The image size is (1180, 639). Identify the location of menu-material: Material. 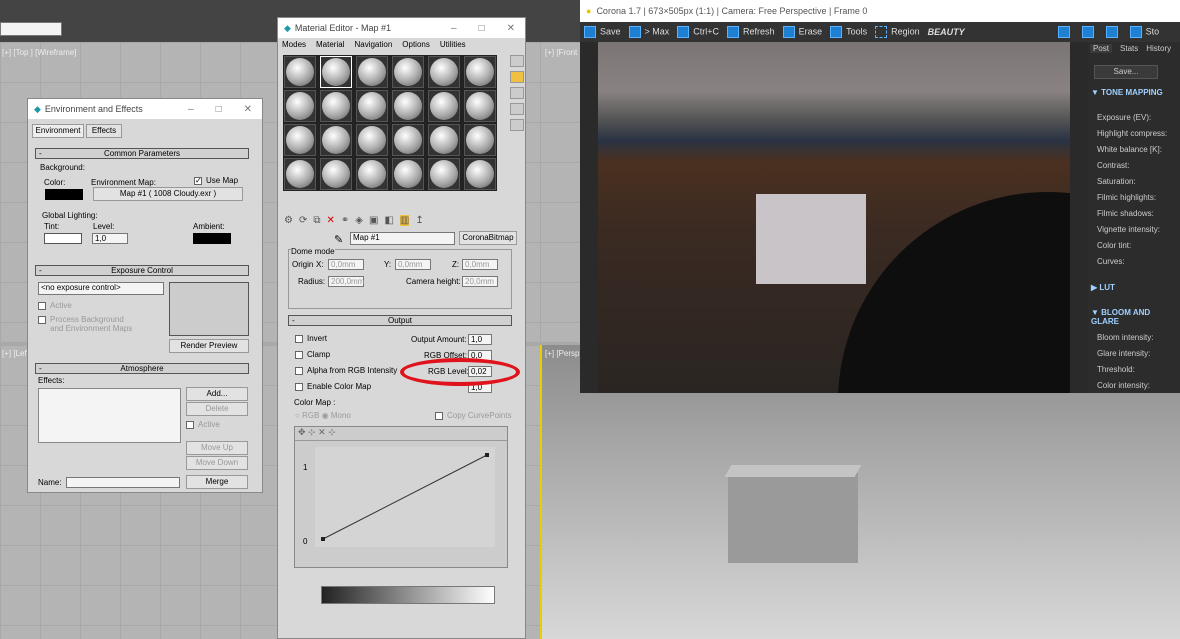
(330, 44).